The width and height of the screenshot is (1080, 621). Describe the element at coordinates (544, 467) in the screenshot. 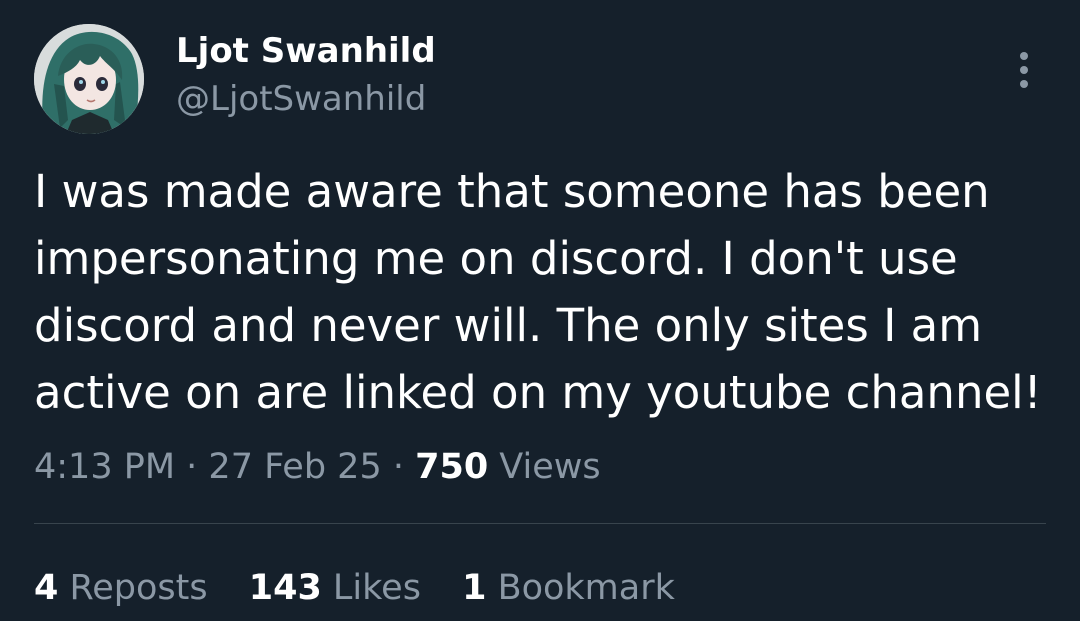

I see `views-label: Views` at that location.